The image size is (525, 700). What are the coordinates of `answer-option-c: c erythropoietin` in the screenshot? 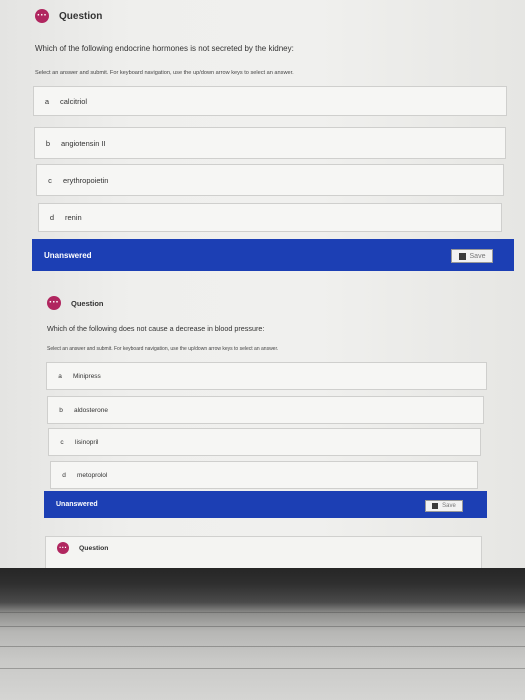 It's located at (270, 180).